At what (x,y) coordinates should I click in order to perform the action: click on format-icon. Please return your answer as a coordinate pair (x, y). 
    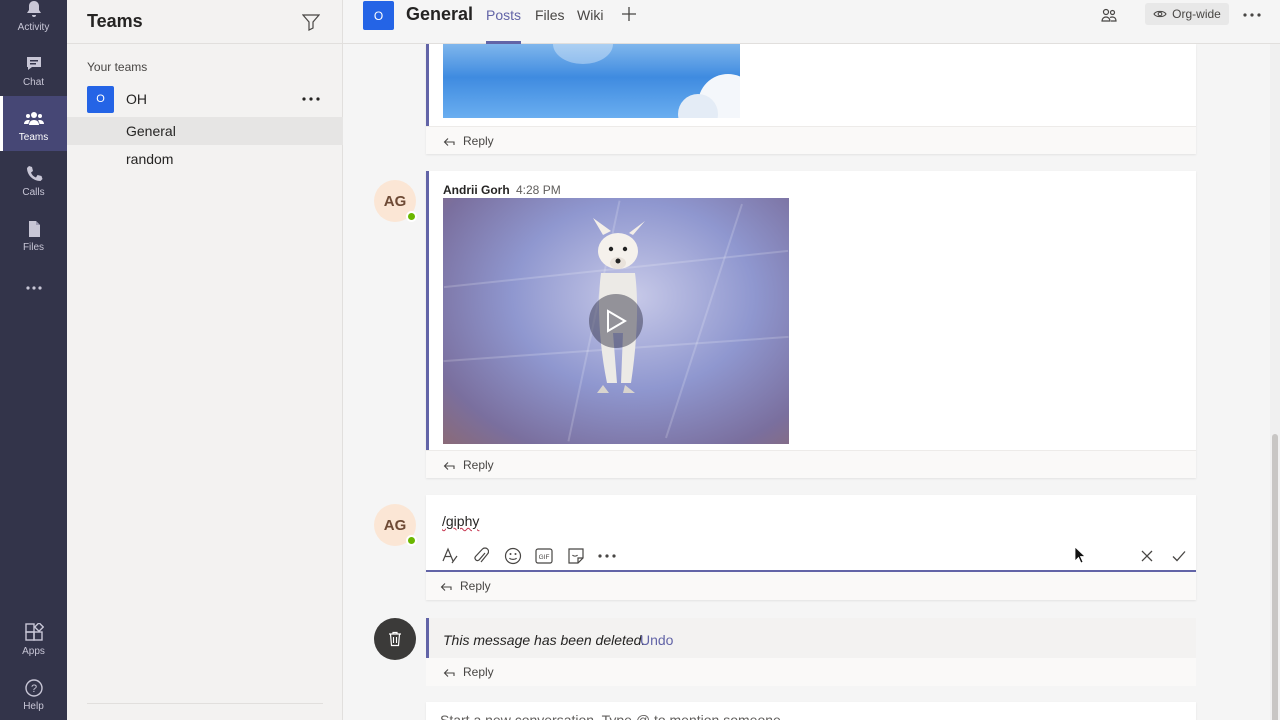
    Looking at the image, I should click on (450, 555).